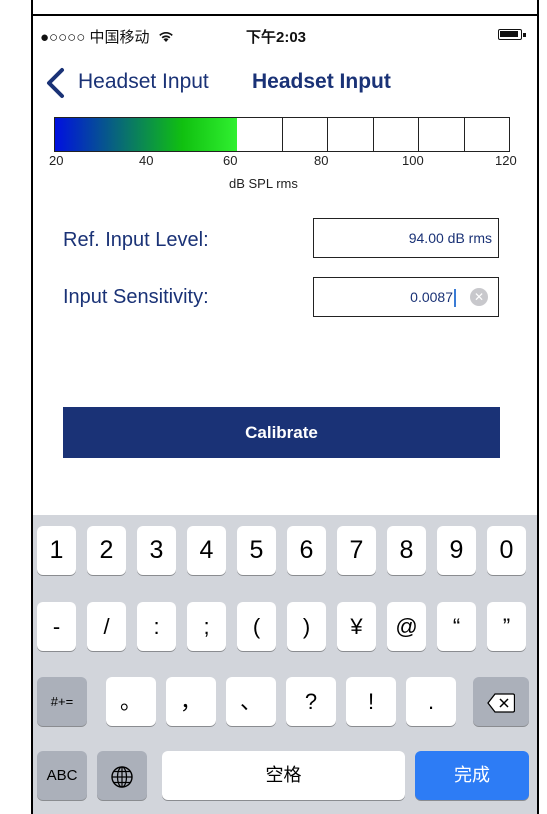 This screenshot has height=814, width=547. Describe the element at coordinates (321, 81) in the screenshot. I see `page-title: Headset Input` at that location.